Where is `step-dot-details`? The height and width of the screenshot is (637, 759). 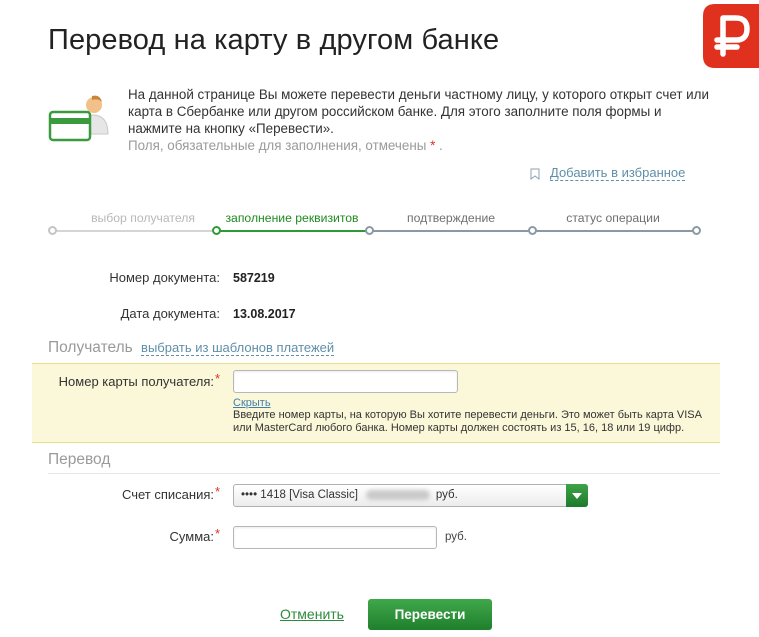 step-dot-details is located at coordinates (216, 230).